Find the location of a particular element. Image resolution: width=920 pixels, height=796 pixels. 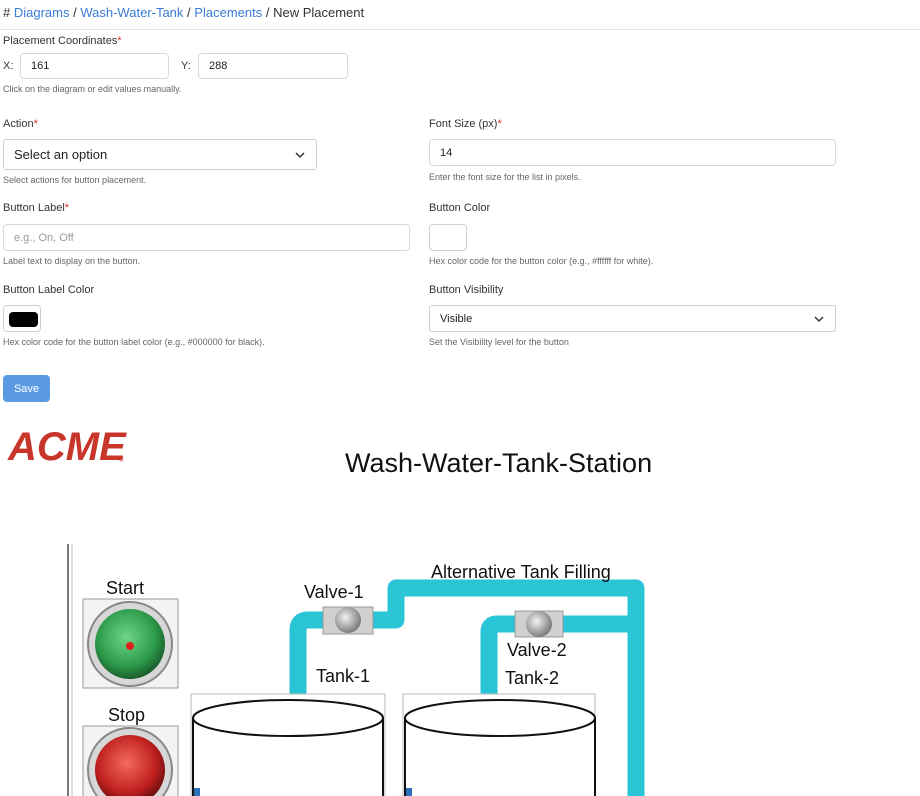

button-label-color-label: Button Label Color is located at coordinates (49, 290).